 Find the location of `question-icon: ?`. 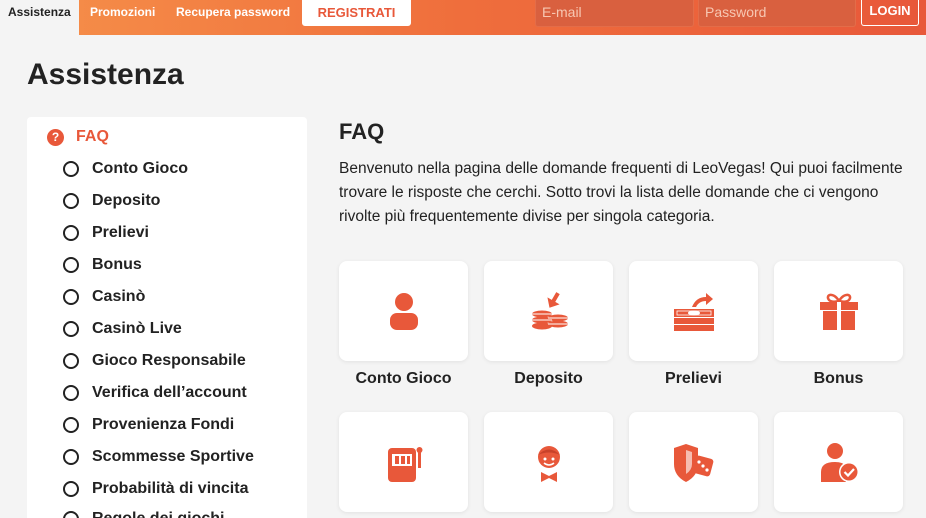

question-icon: ? is located at coordinates (55, 137).